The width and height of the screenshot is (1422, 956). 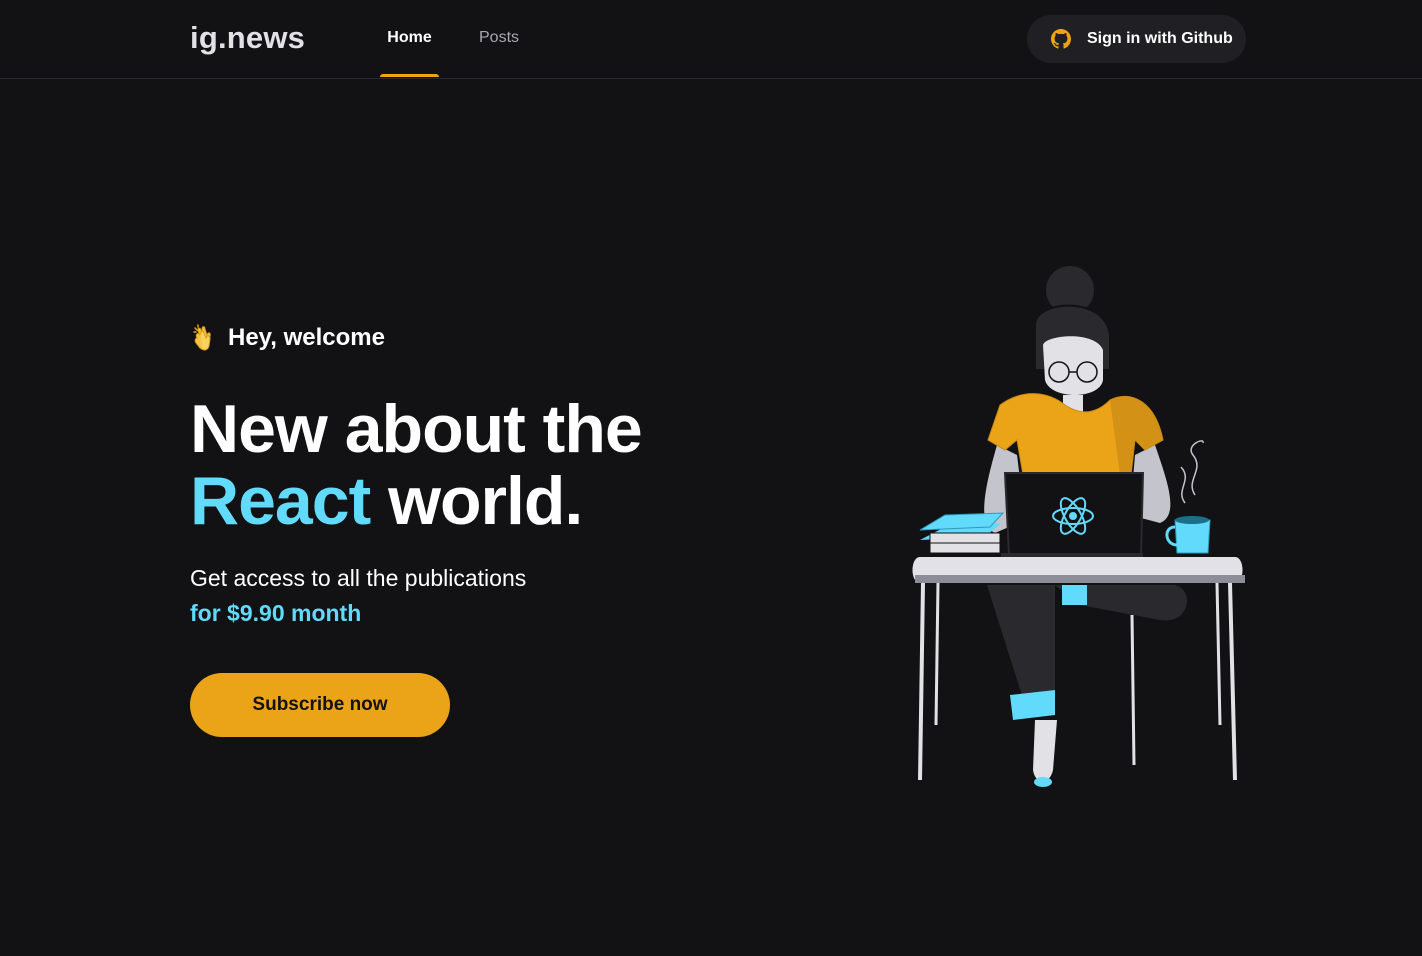 What do you see at coordinates (1061, 39) in the screenshot?
I see `github-icon` at bounding box center [1061, 39].